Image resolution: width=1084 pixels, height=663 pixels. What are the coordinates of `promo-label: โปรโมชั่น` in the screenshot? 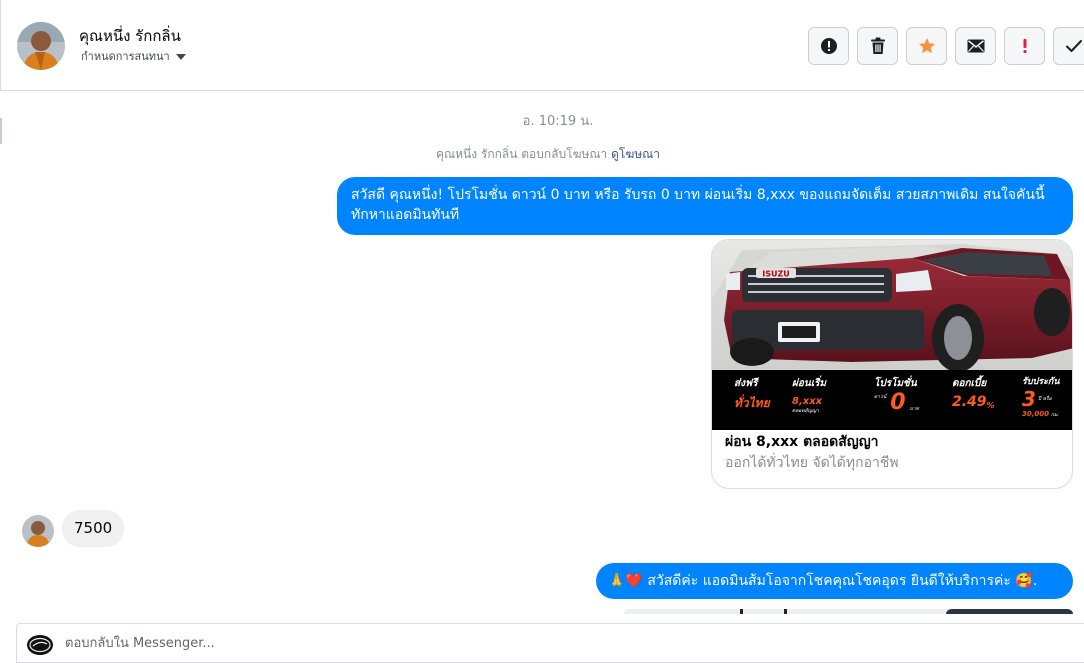 It's located at (895, 383).